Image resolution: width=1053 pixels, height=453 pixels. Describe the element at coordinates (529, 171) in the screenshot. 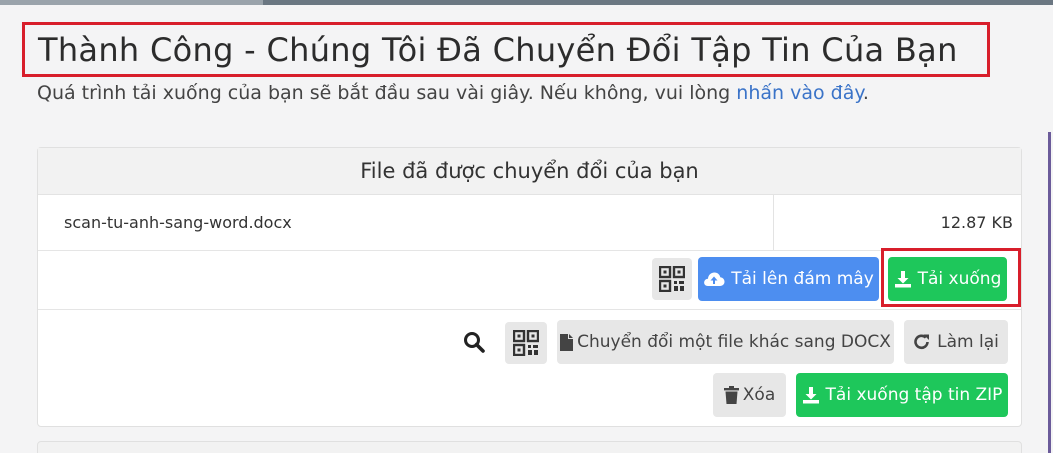

I see `card-header: File đã được chuyển đổi của bạn` at that location.